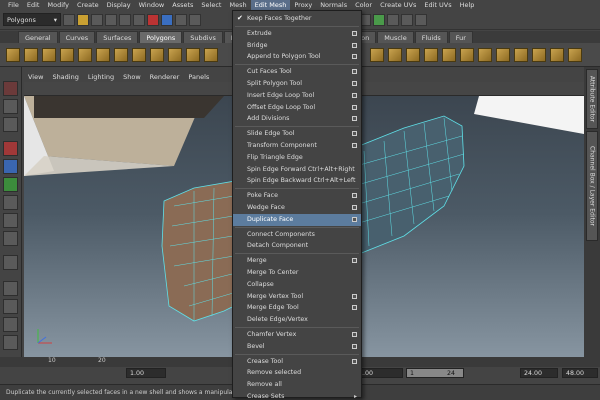 The image size is (600, 400). What do you see at coordinates (297, 158) in the screenshot?
I see `menu-item-flip-triangle-edge: Flip Triangle Edge` at bounding box center [297, 158].